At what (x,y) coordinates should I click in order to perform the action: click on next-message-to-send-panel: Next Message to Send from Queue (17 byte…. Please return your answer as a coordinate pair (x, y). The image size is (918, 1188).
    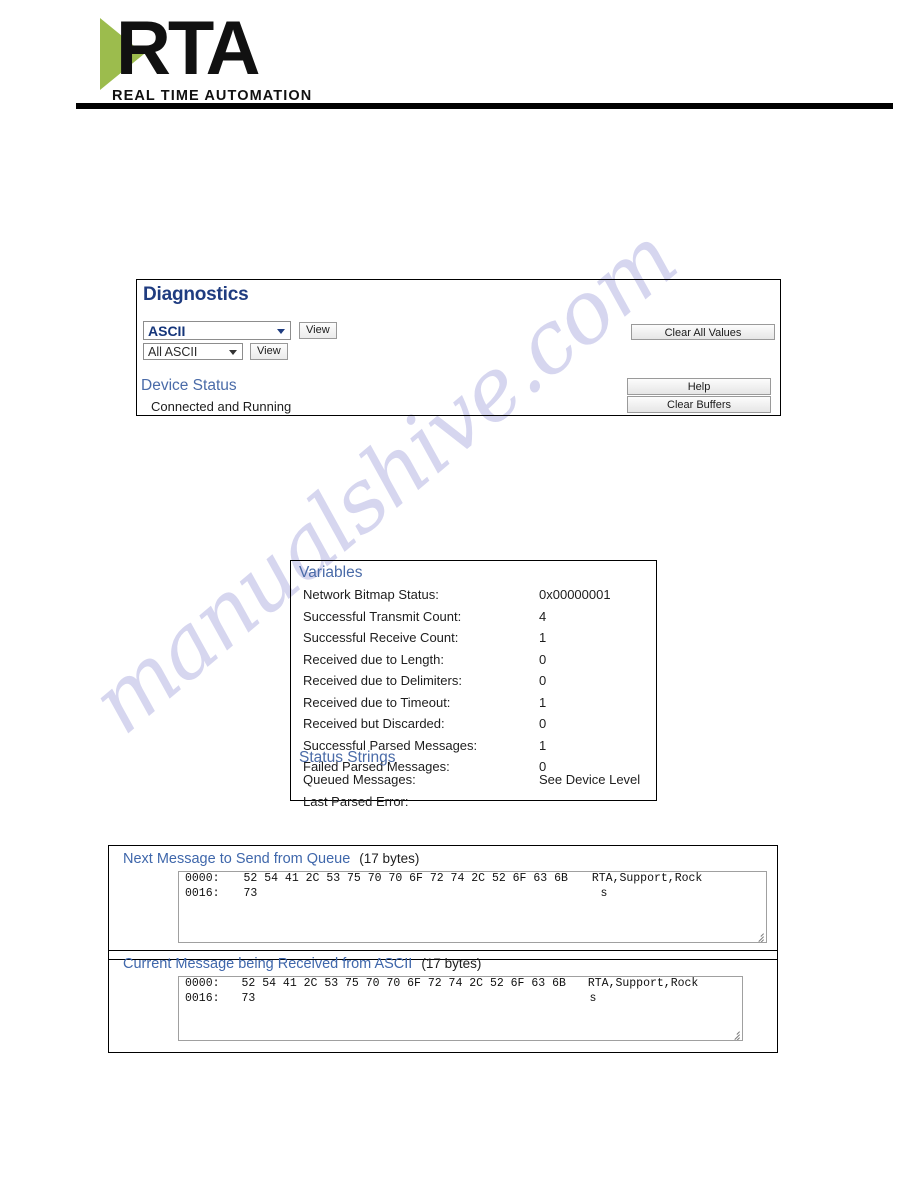
    Looking at the image, I should click on (443, 902).